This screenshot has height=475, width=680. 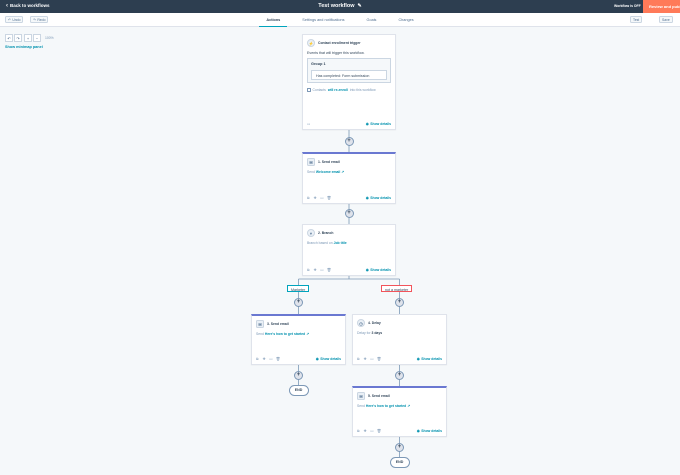 I want to click on branch-label-marketer: Marketer, so click(x=298, y=288).